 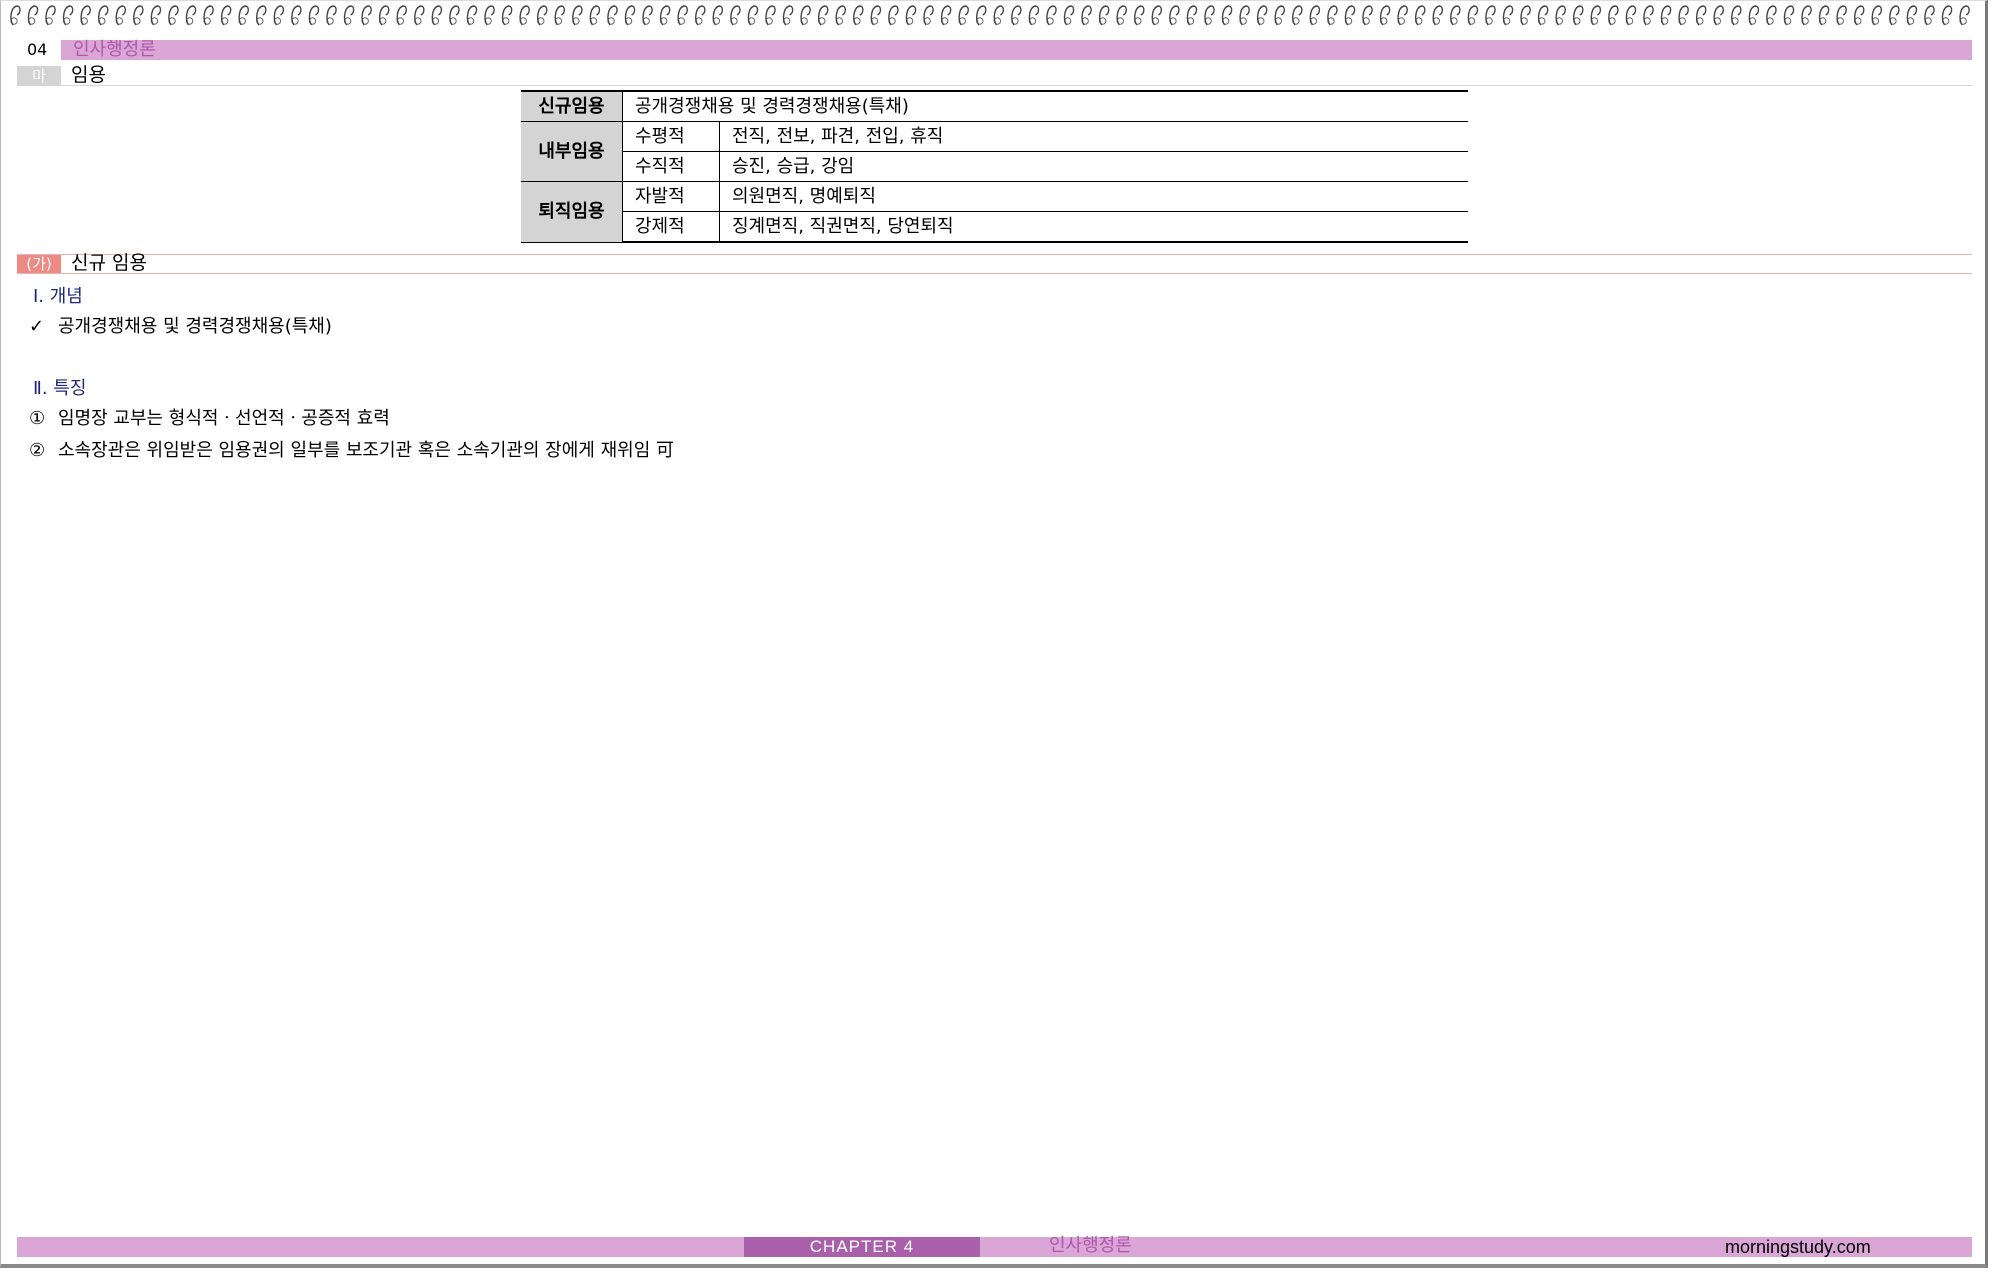 I want to click on circled-number-marker: ①, so click(x=37, y=418).